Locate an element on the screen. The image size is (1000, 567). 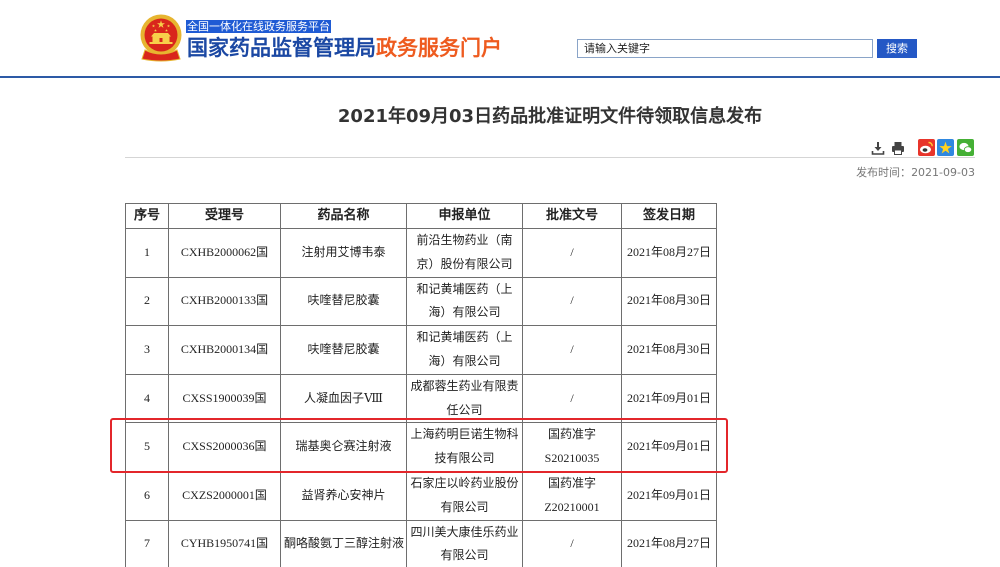
qzone-icon is located at coordinates (945, 147).